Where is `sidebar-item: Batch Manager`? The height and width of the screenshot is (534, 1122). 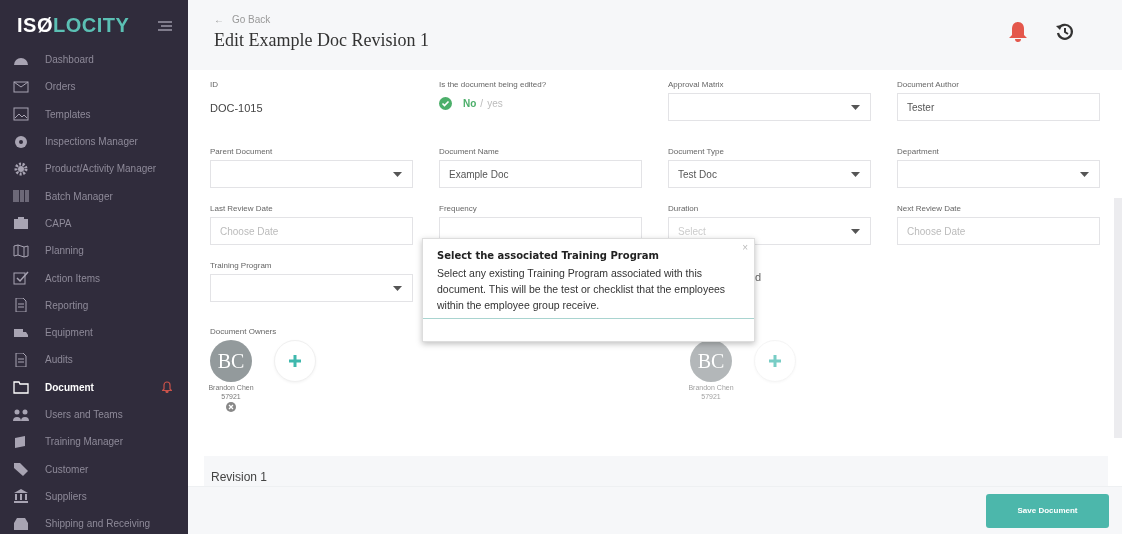
sidebar-item: Batch Manager is located at coordinates (94, 196).